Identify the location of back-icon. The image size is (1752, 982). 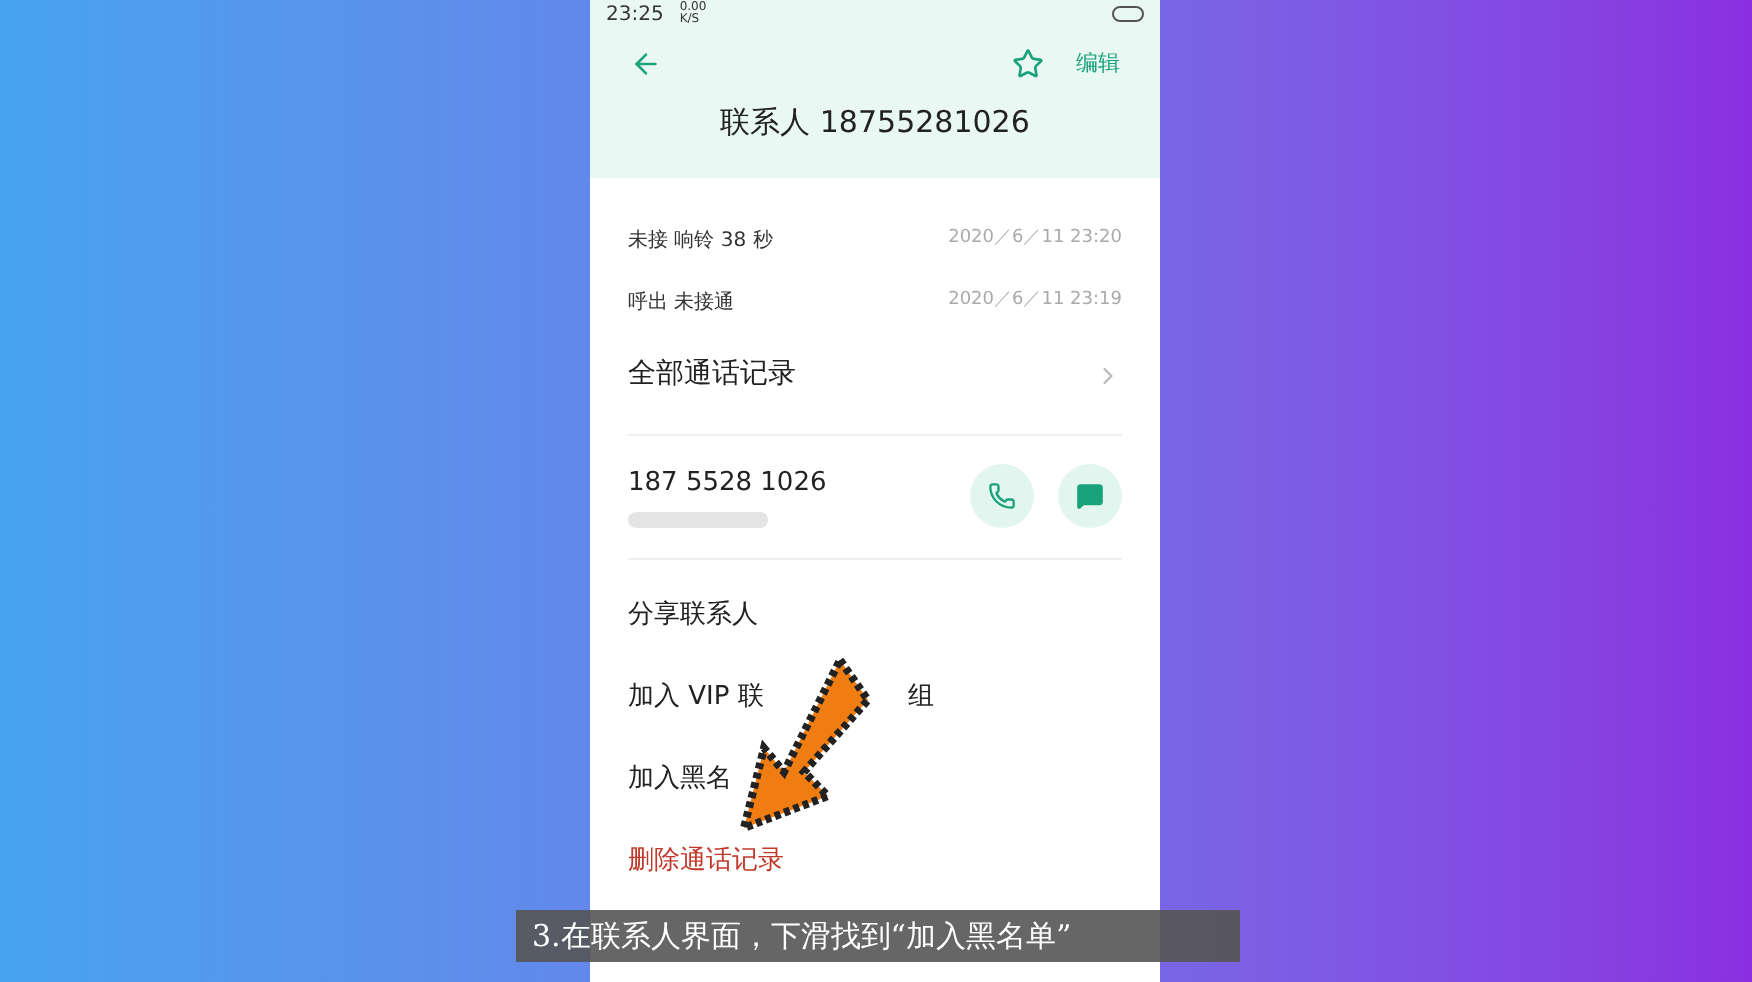
(646, 64).